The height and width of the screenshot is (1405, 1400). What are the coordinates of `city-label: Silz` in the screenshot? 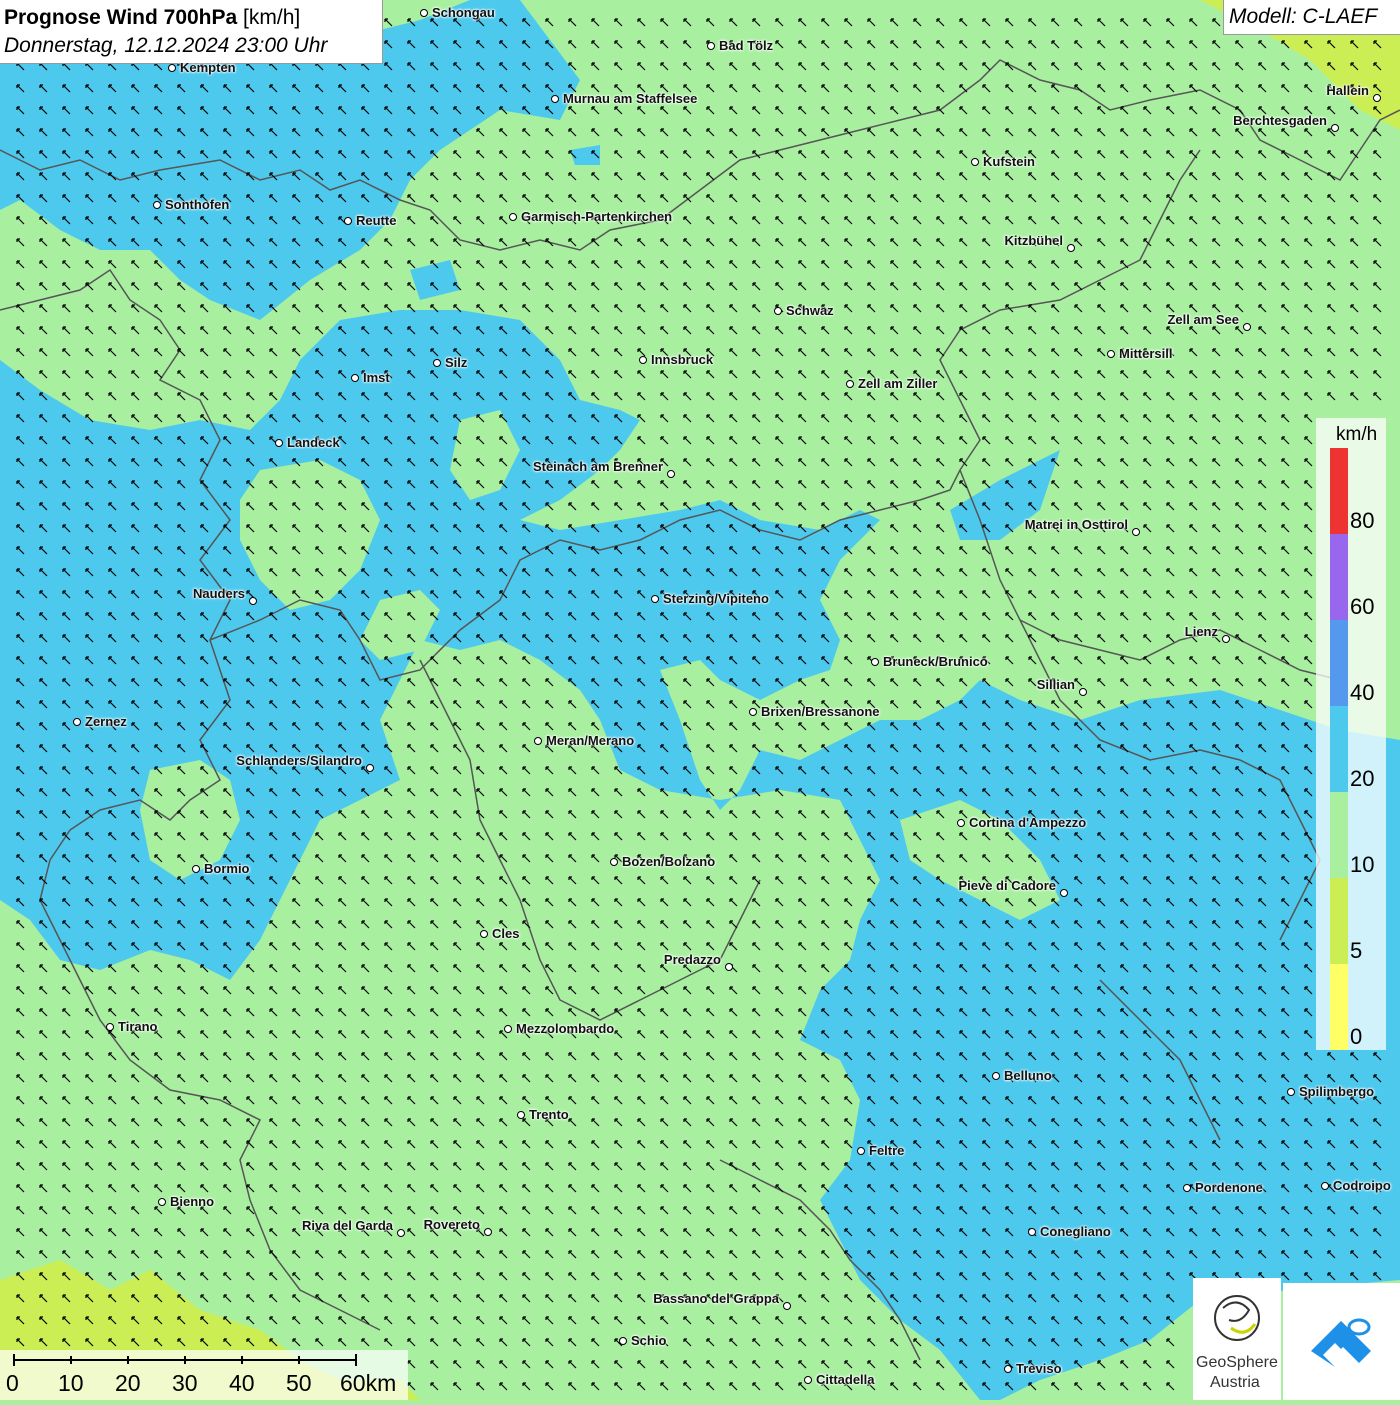 It's located at (456, 362).